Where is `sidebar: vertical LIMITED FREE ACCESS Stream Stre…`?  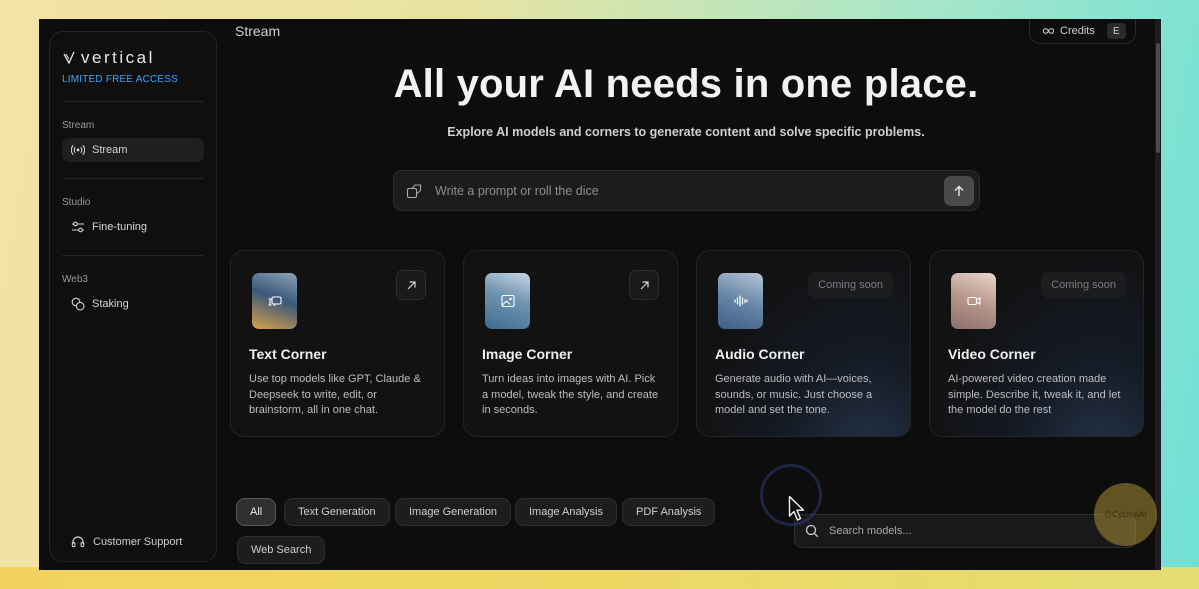
sidebar: vertical LIMITED FREE ACCESS Stream Stre… is located at coordinates (133, 296).